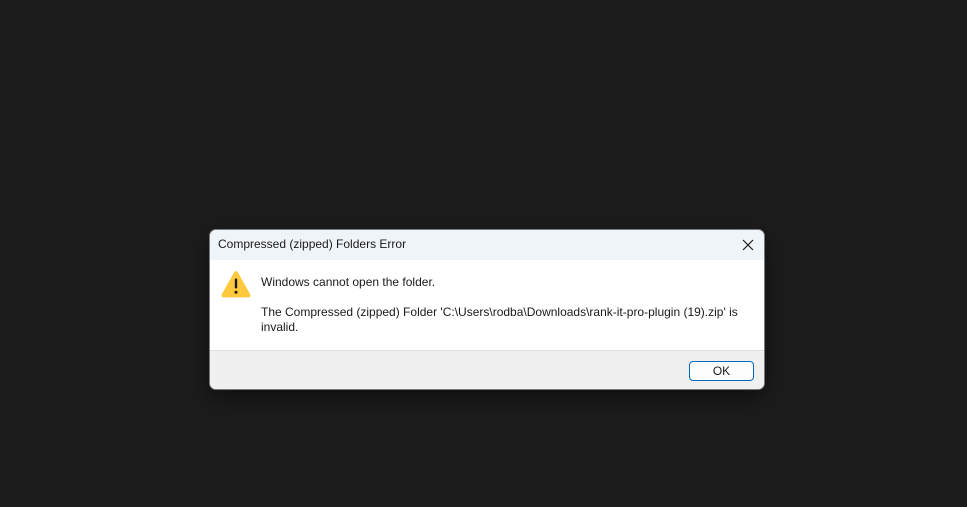 The width and height of the screenshot is (967, 507). Describe the element at coordinates (312, 244) in the screenshot. I see `dialog-title: Compressed (zipped) Folders Error` at that location.